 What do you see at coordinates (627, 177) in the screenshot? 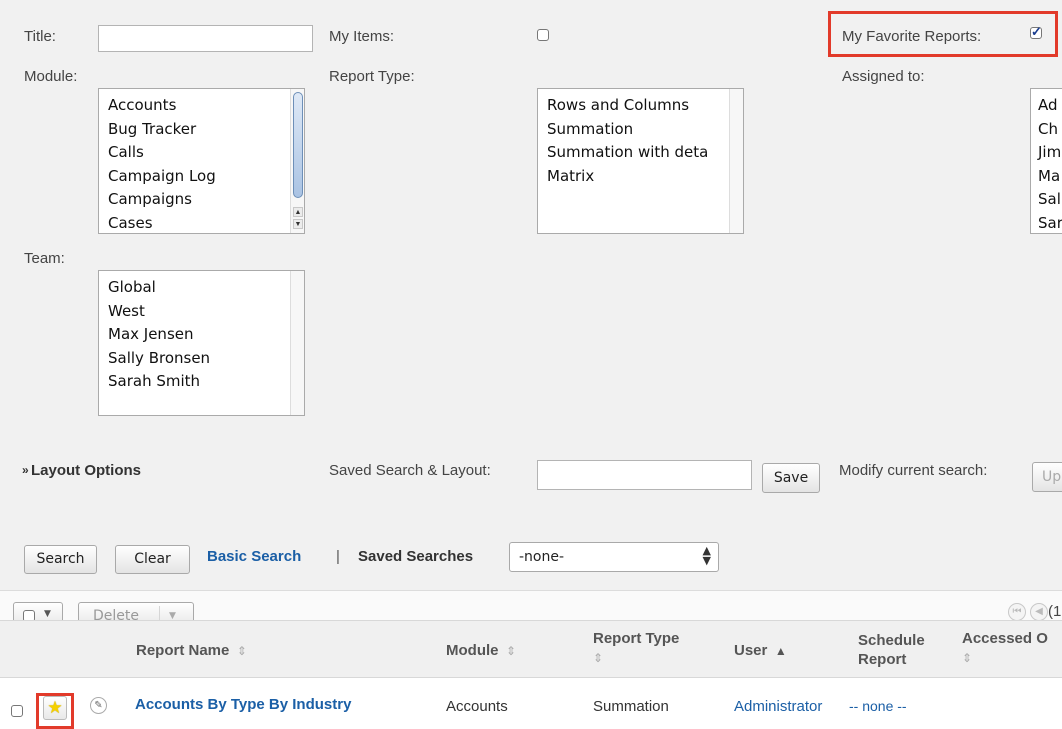
I see `list-item: Matrix` at bounding box center [627, 177].